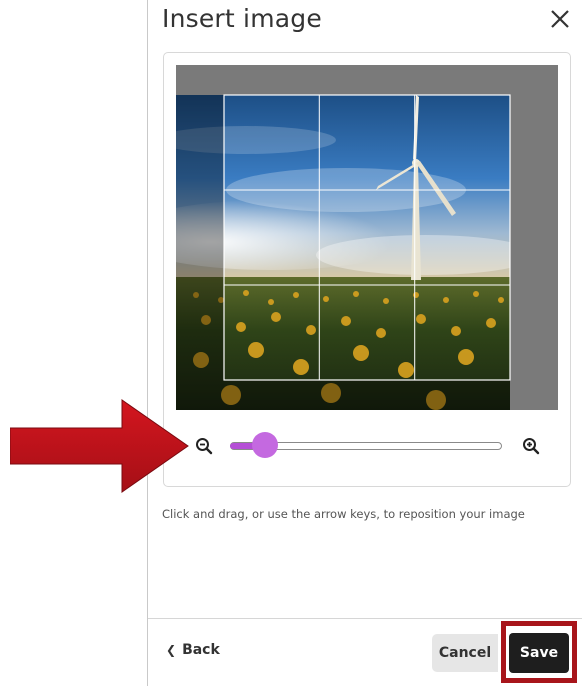 This screenshot has width=582, height=686. What do you see at coordinates (171, 650) in the screenshot?
I see `chevron-left-icon: ❮` at bounding box center [171, 650].